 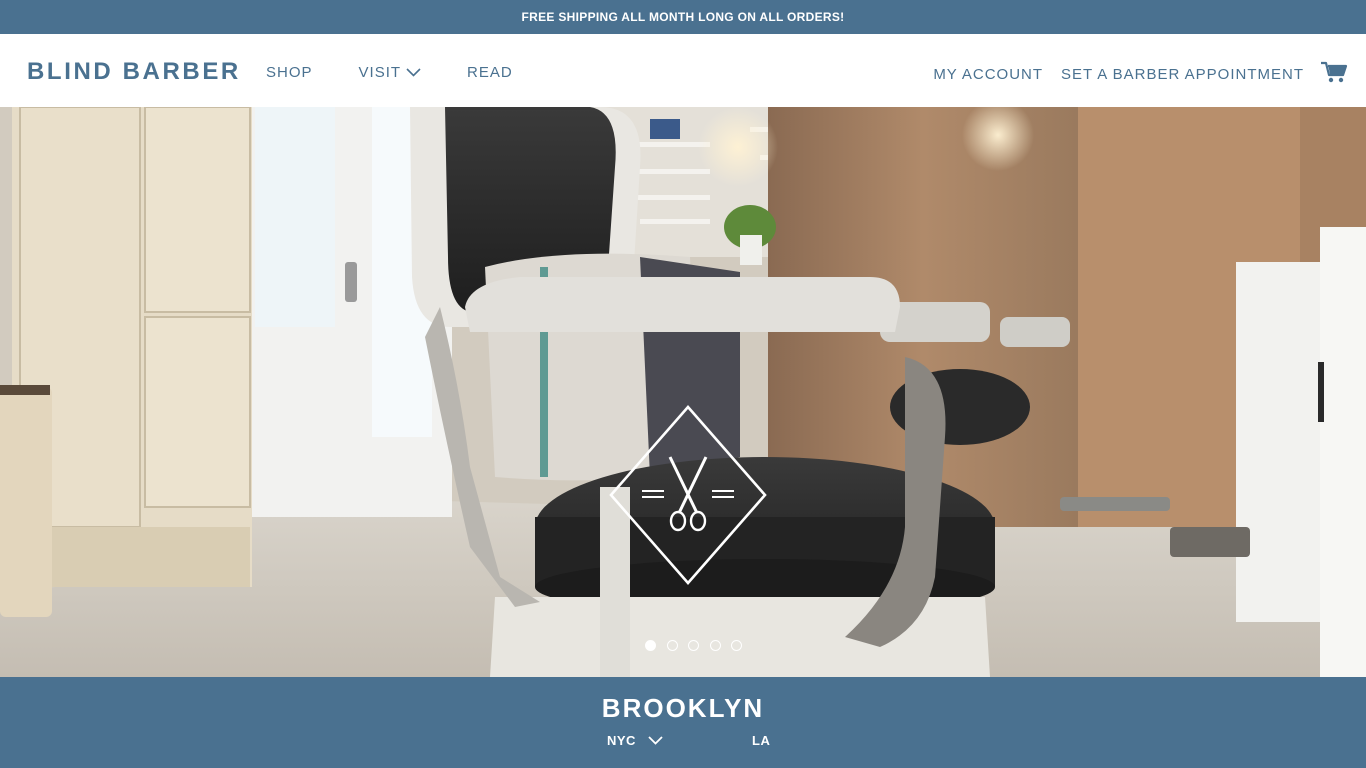 I want to click on nav-visit-label: VISIT, so click(x=380, y=72).